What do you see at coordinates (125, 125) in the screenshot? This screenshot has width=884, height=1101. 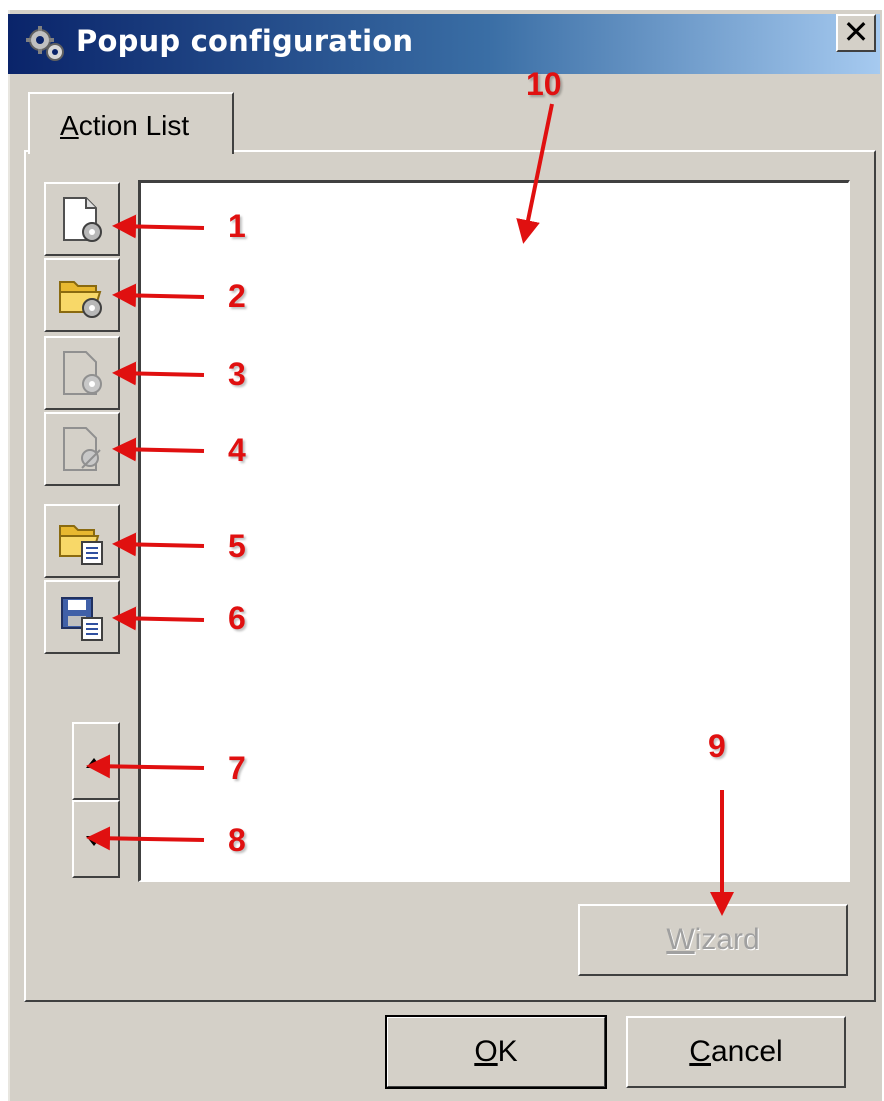 I see `tab-label: Action List` at bounding box center [125, 125].